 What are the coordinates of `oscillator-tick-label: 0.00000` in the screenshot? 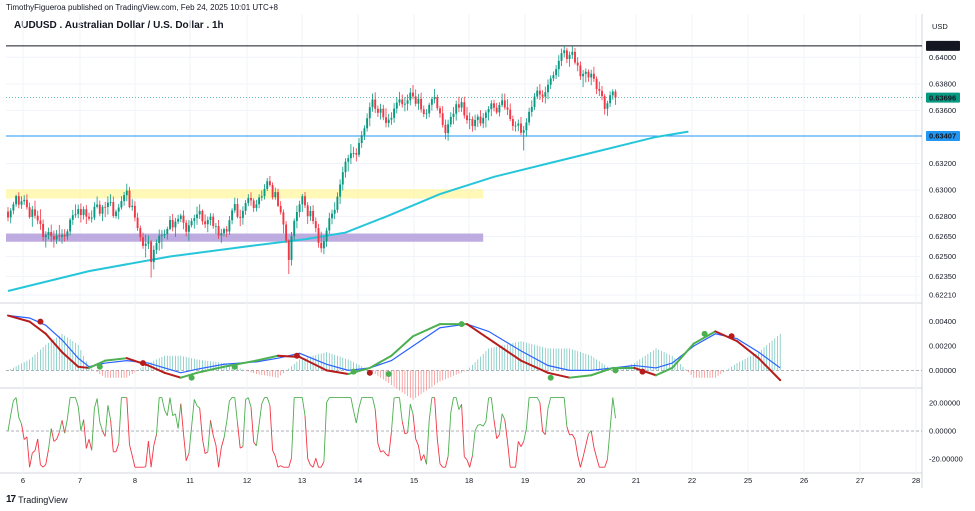 It's located at (942, 370).